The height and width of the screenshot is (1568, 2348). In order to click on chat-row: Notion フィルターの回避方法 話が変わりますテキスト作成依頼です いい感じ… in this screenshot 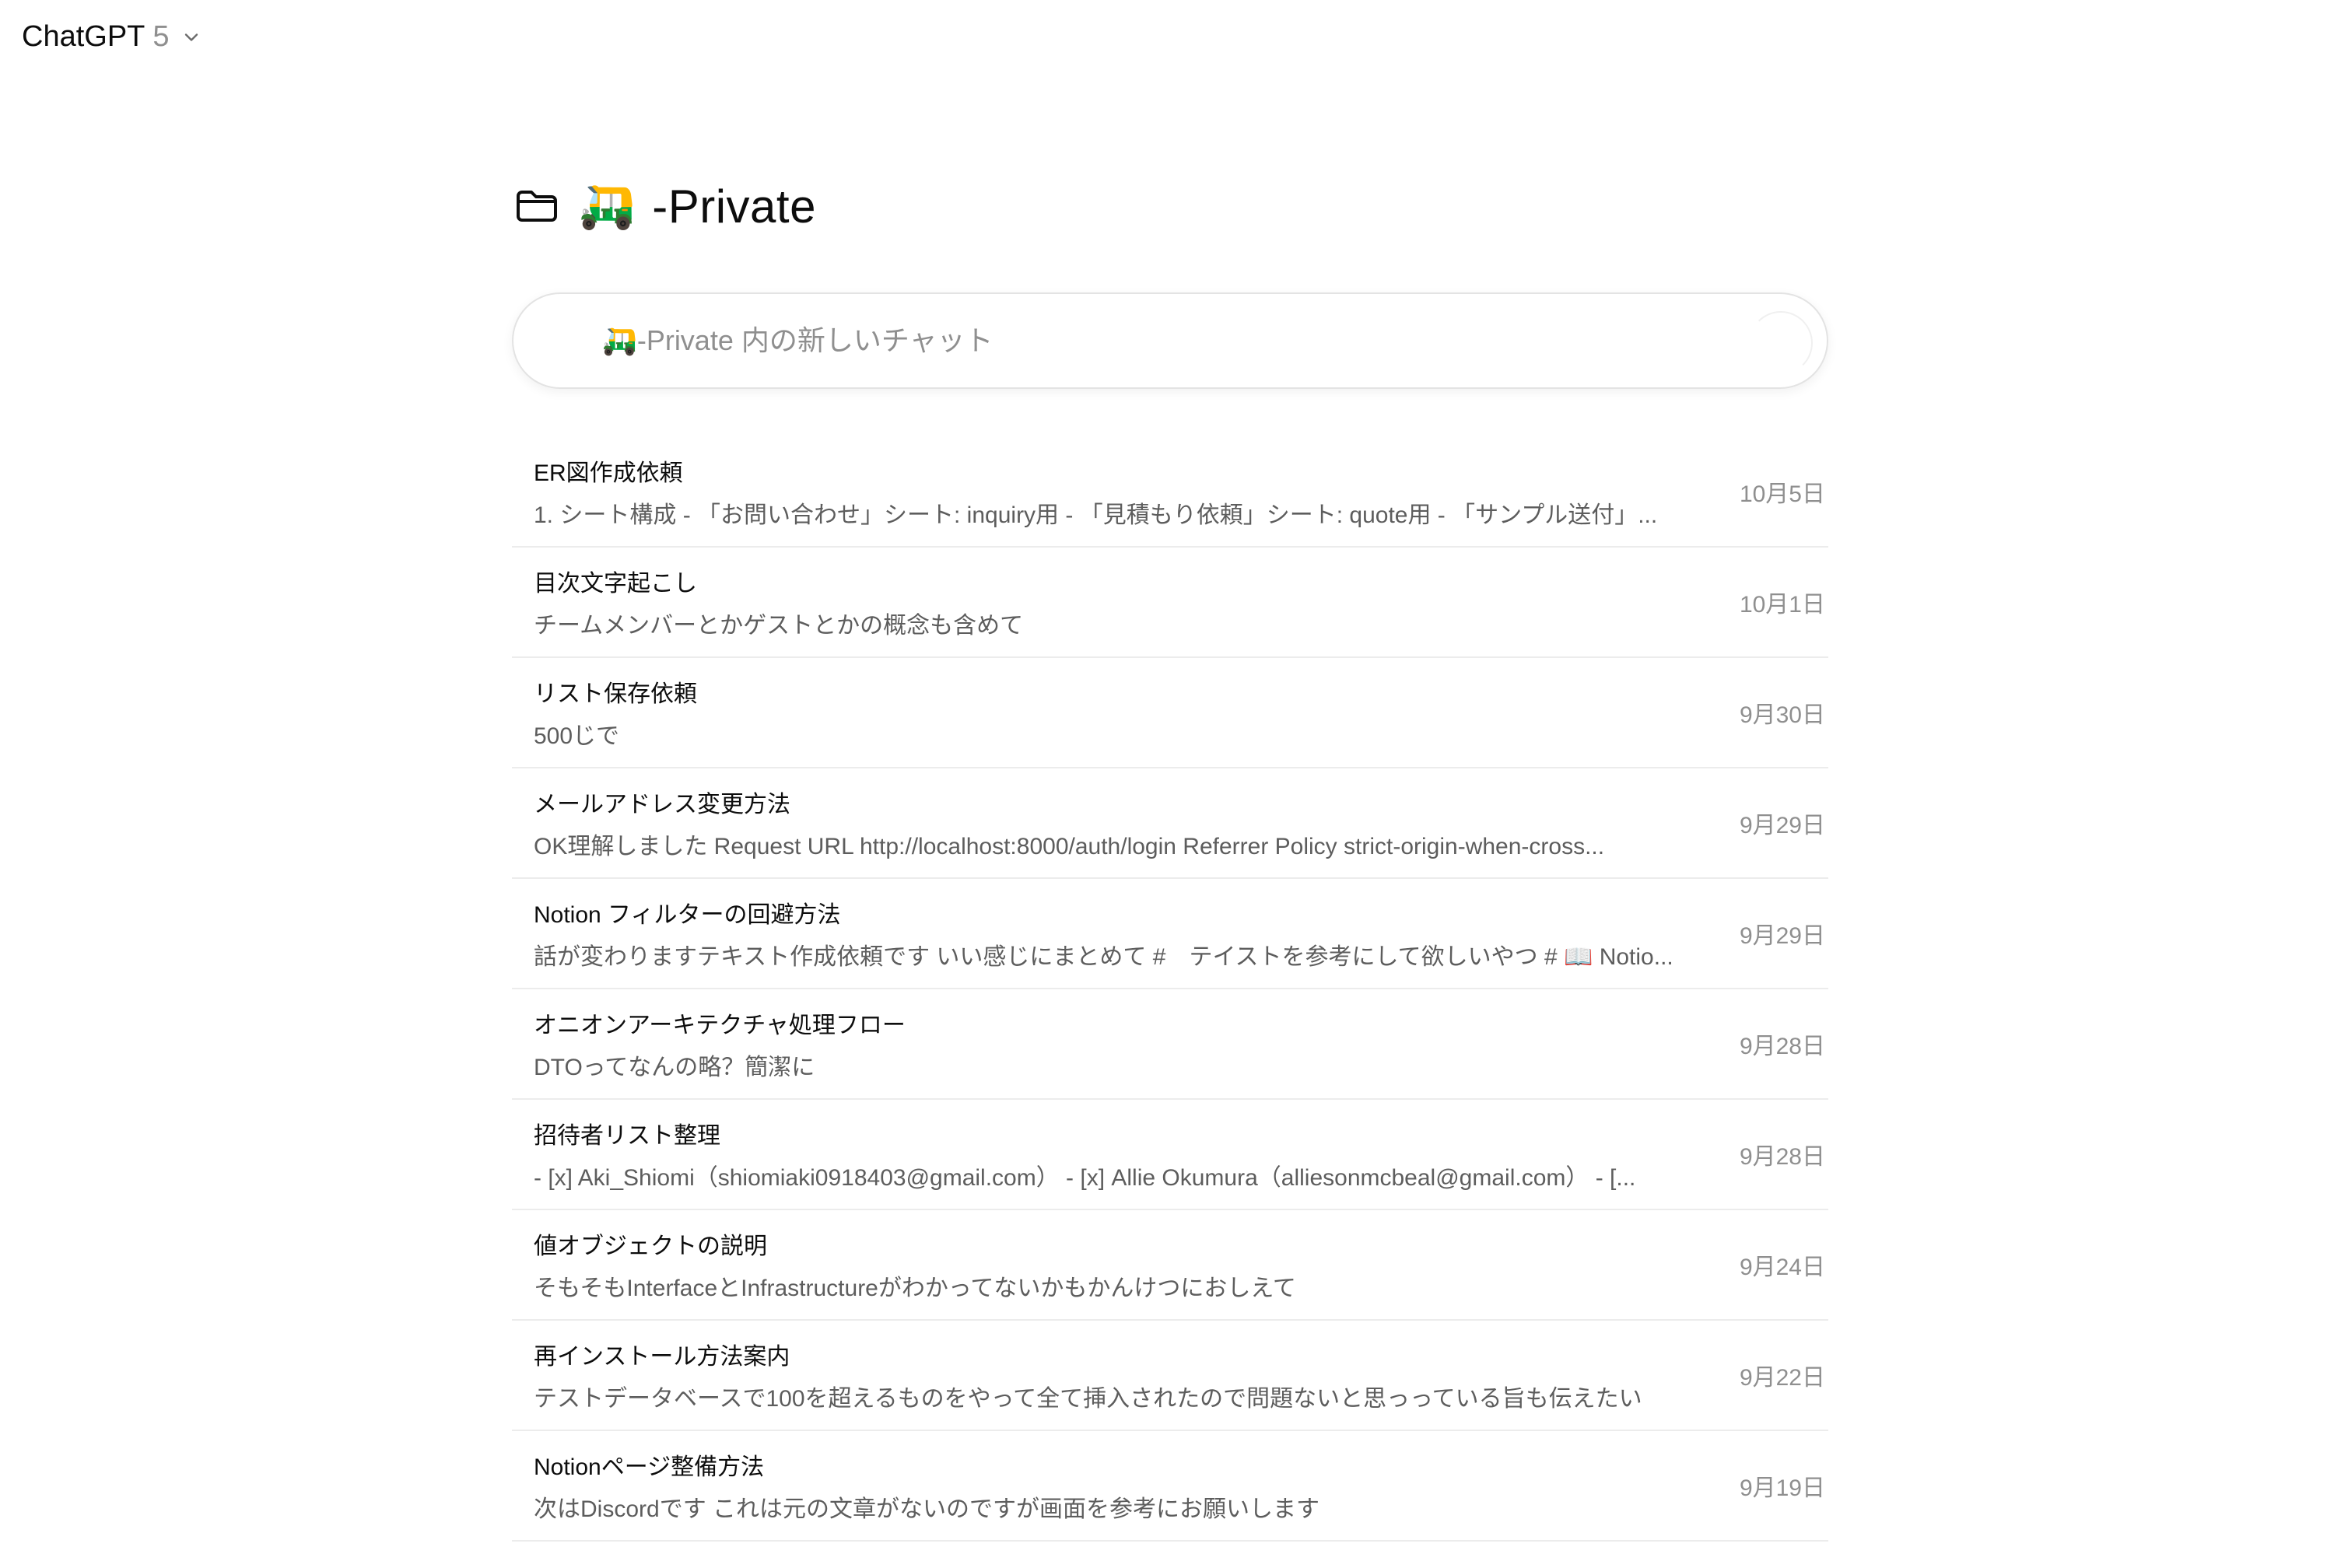, I will do `click(1170, 934)`.